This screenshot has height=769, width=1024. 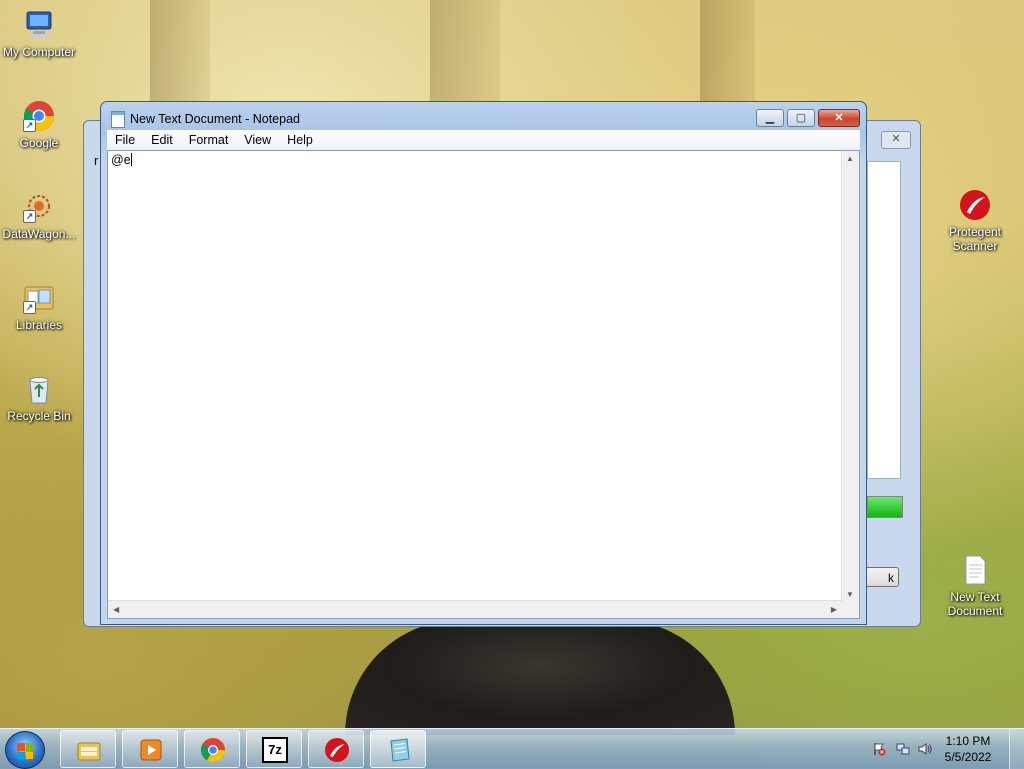 I want to click on scroll-up-arrow: ▲, so click(x=850, y=158).